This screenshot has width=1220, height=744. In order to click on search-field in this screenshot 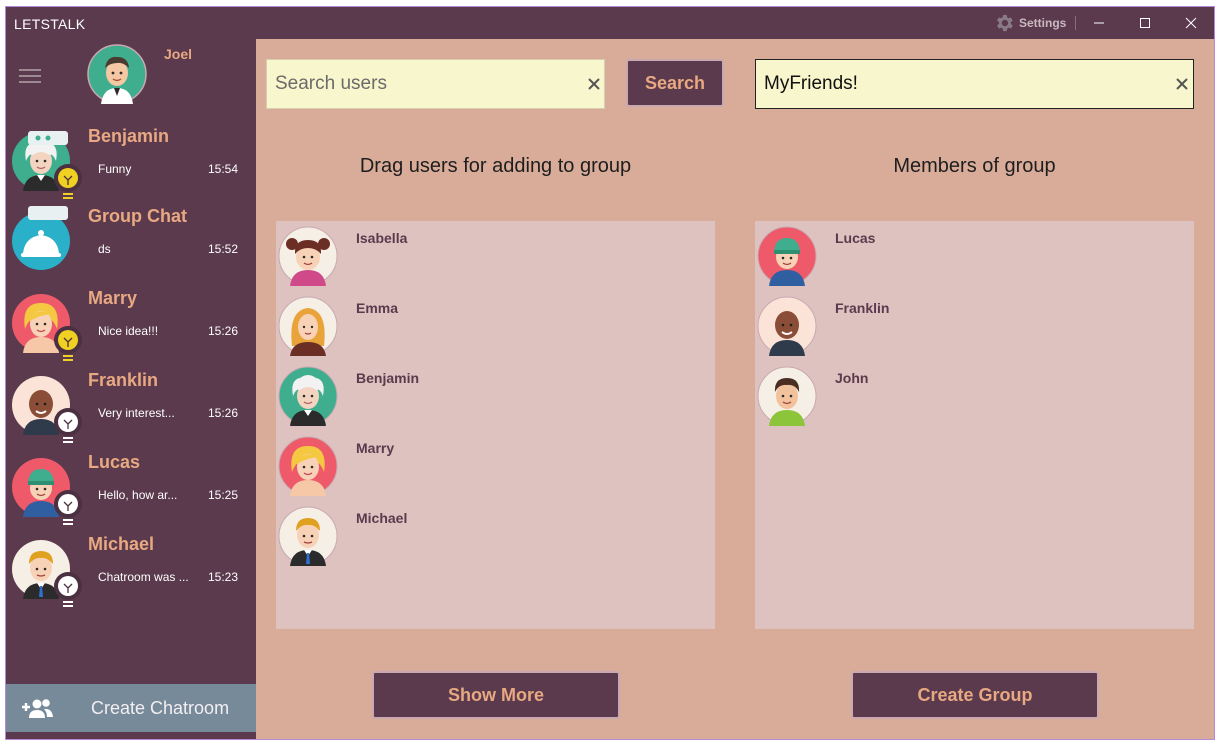, I will do `click(435, 84)`.